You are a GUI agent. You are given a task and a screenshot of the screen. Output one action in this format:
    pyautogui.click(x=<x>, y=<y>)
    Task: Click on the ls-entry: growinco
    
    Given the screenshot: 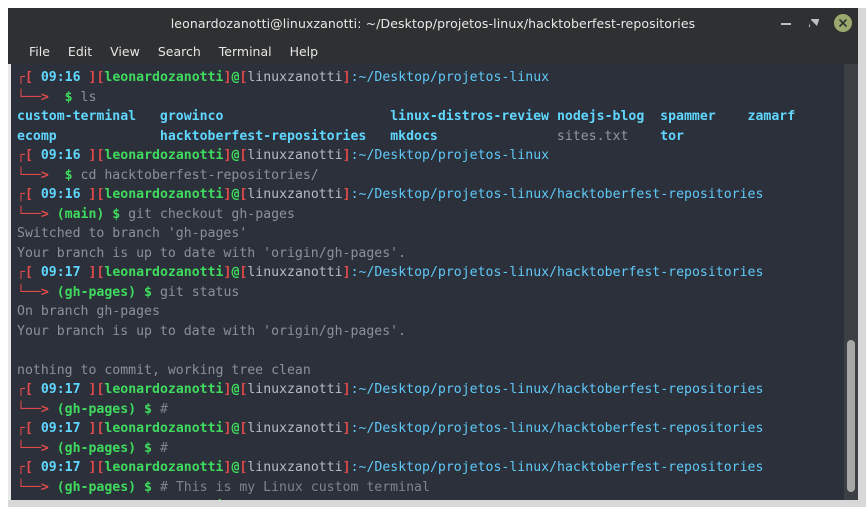 What is the action you would take?
    pyautogui.click(x=192, y=116)
    